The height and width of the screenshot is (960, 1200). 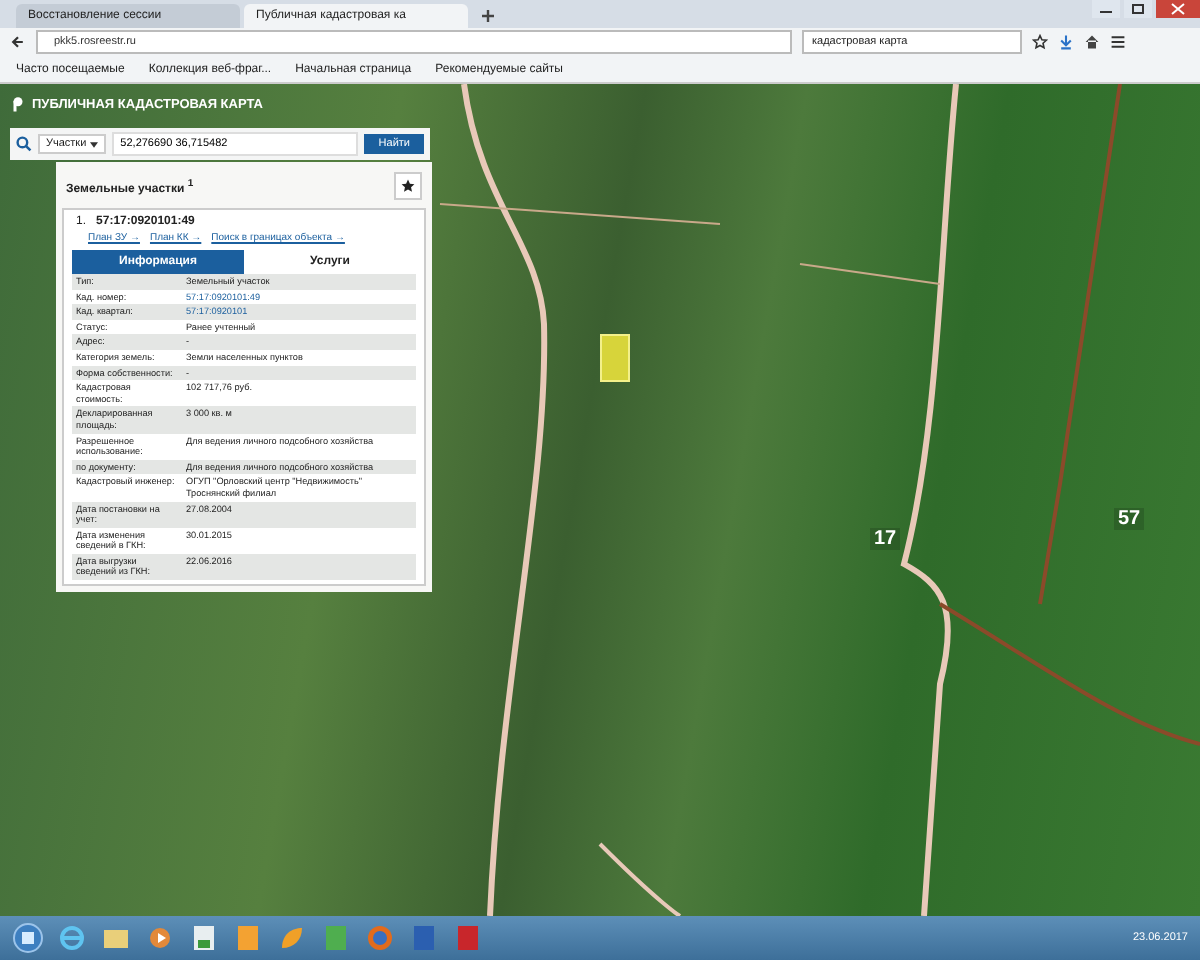 I want to click on caret-icon, so click(x=94, y=144).